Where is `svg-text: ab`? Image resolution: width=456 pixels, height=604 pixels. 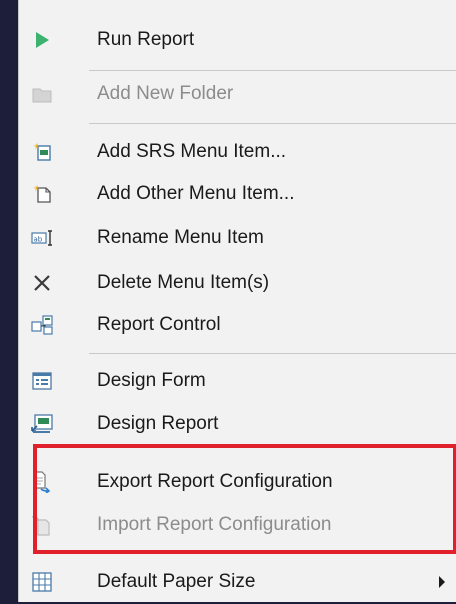 svg-text: ab is located at coordinates (38, 240).